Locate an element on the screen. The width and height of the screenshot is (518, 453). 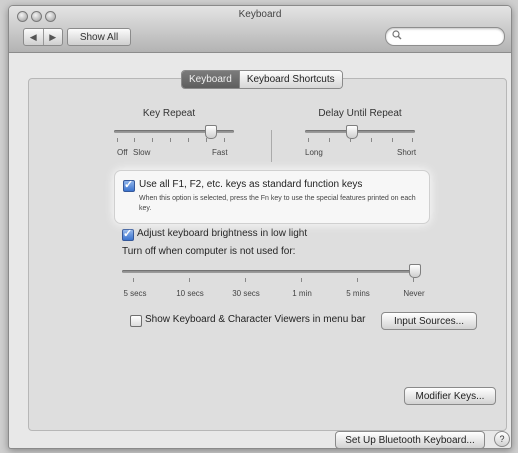
brightness-timeout-slider is located at coordinates (270, 271).